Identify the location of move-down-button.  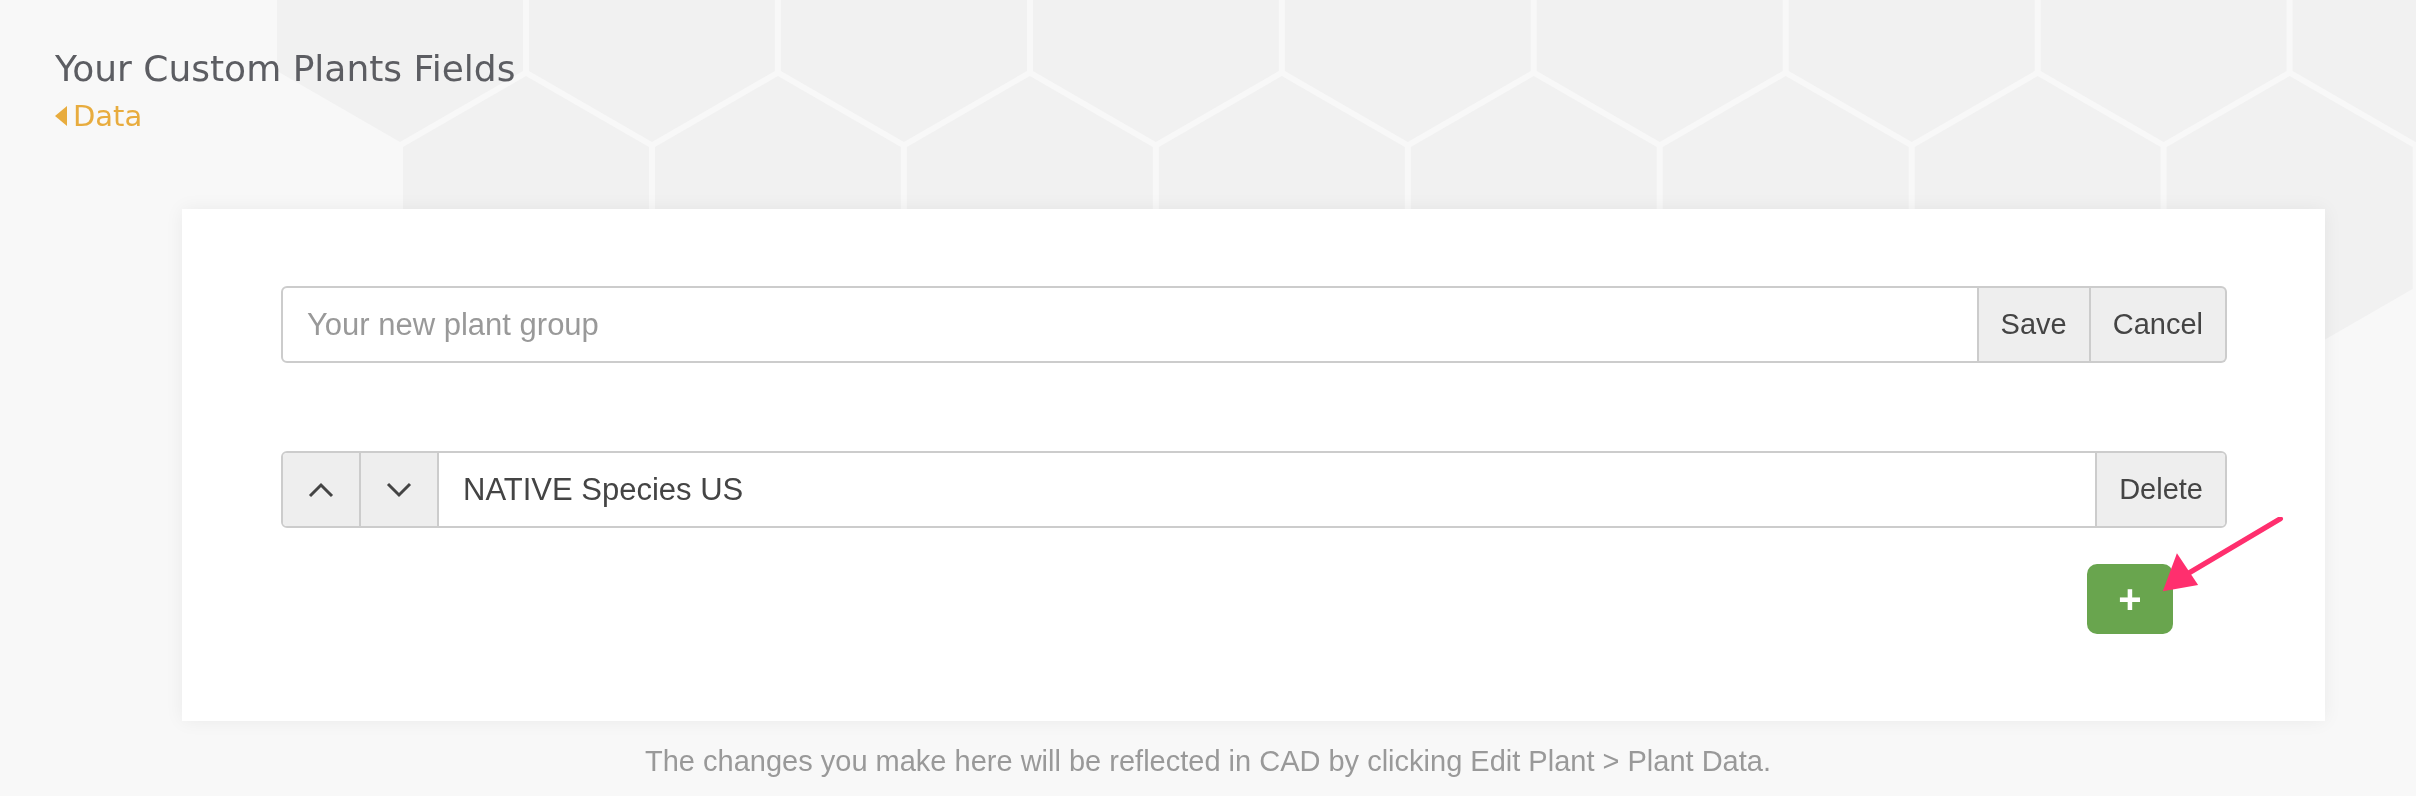
(400, 489).